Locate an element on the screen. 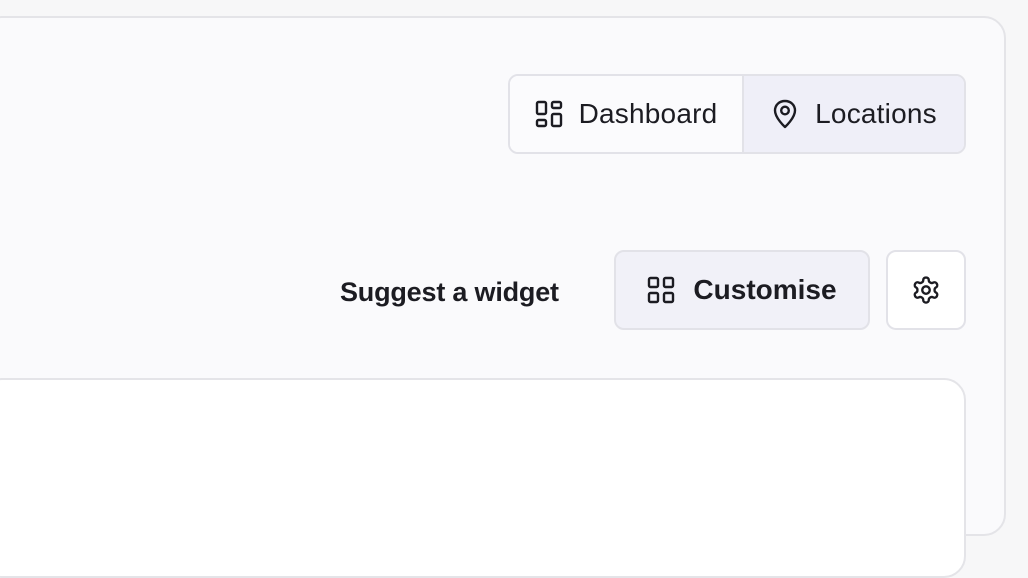 This screenshot has width=1028, height=578. gear-icon is located at coordinates (926, 290).